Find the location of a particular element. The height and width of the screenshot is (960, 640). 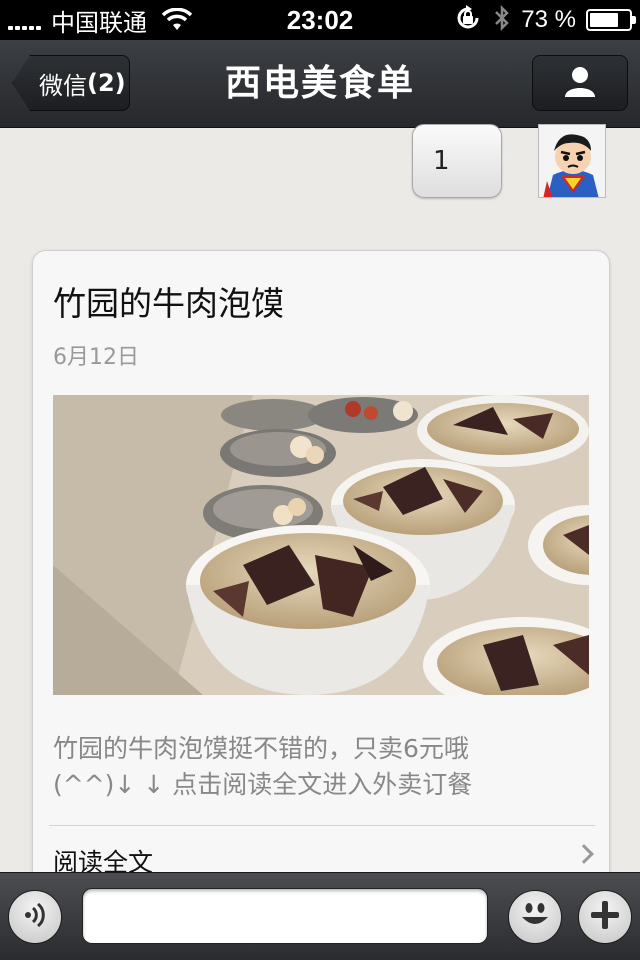

nav-bar: 西电美食单 微信 (2) is located at coordinates (320, 84).